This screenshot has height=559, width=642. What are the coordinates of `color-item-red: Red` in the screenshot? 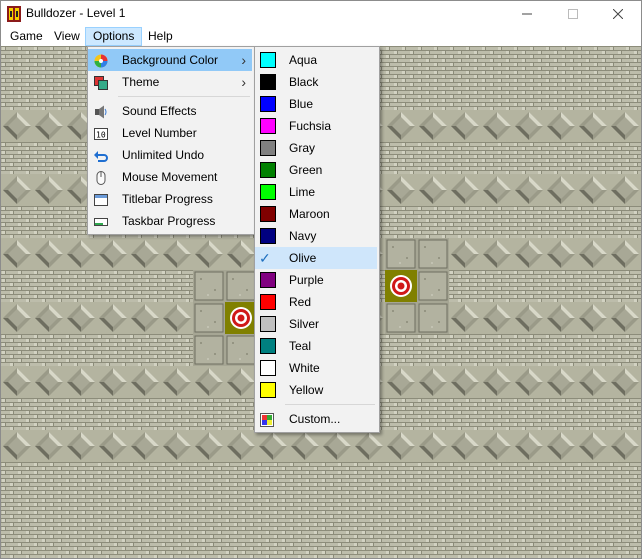 It's located at (316, 302).